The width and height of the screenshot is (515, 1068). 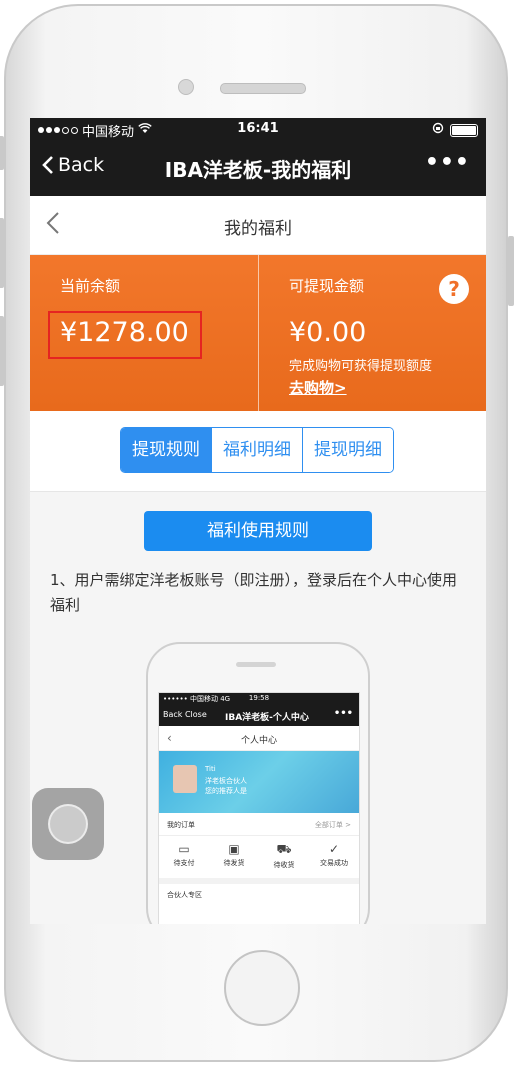 I want to click on page-title: 我的福利, so click(x=258, y=229).